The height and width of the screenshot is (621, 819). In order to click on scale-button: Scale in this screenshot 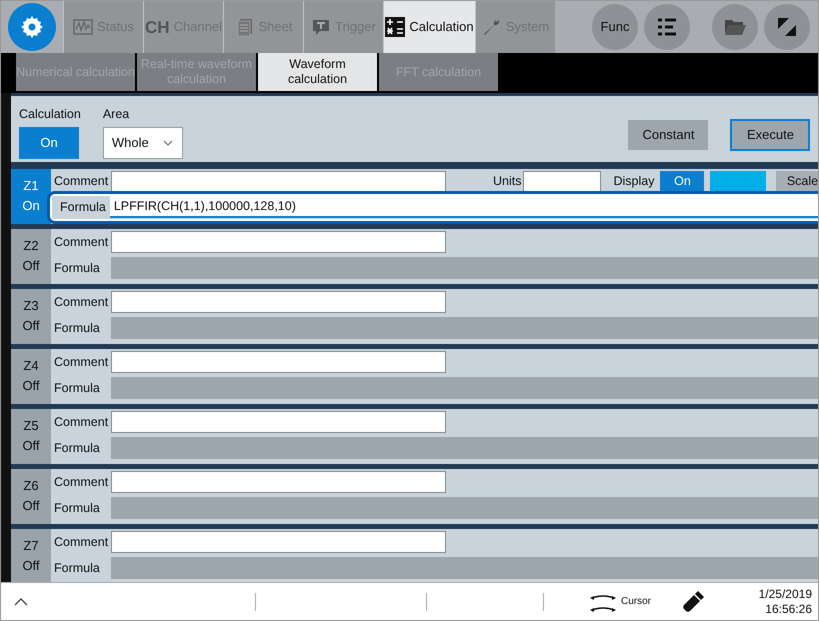, I will do `click(797, 181)`.